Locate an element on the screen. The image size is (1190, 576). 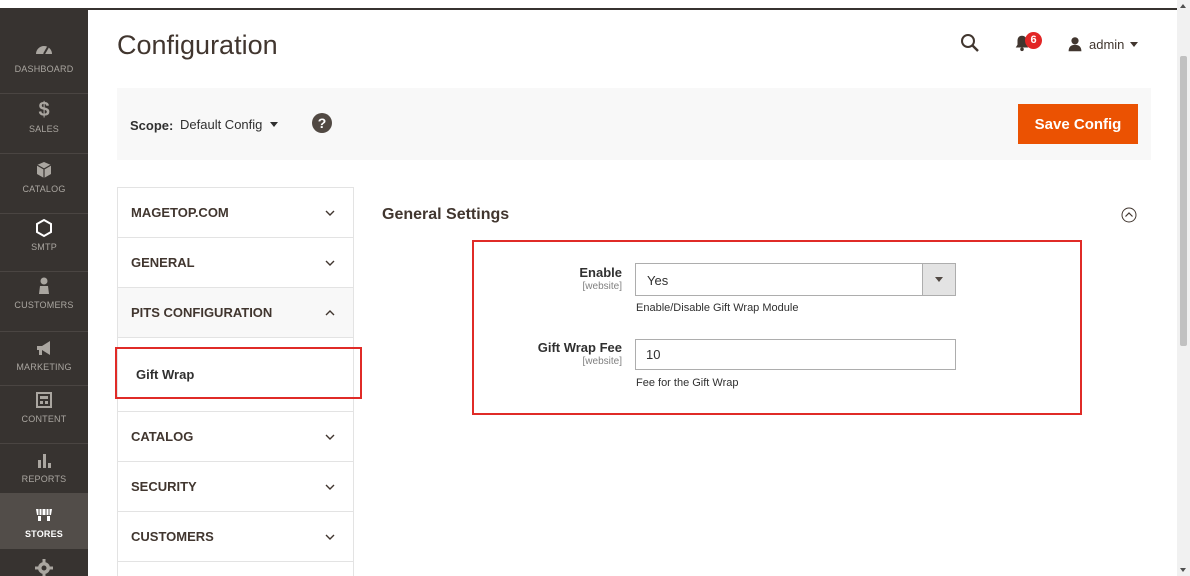
nav-dashboard-label: DASHBOARD is located at coordinates (44, 69).